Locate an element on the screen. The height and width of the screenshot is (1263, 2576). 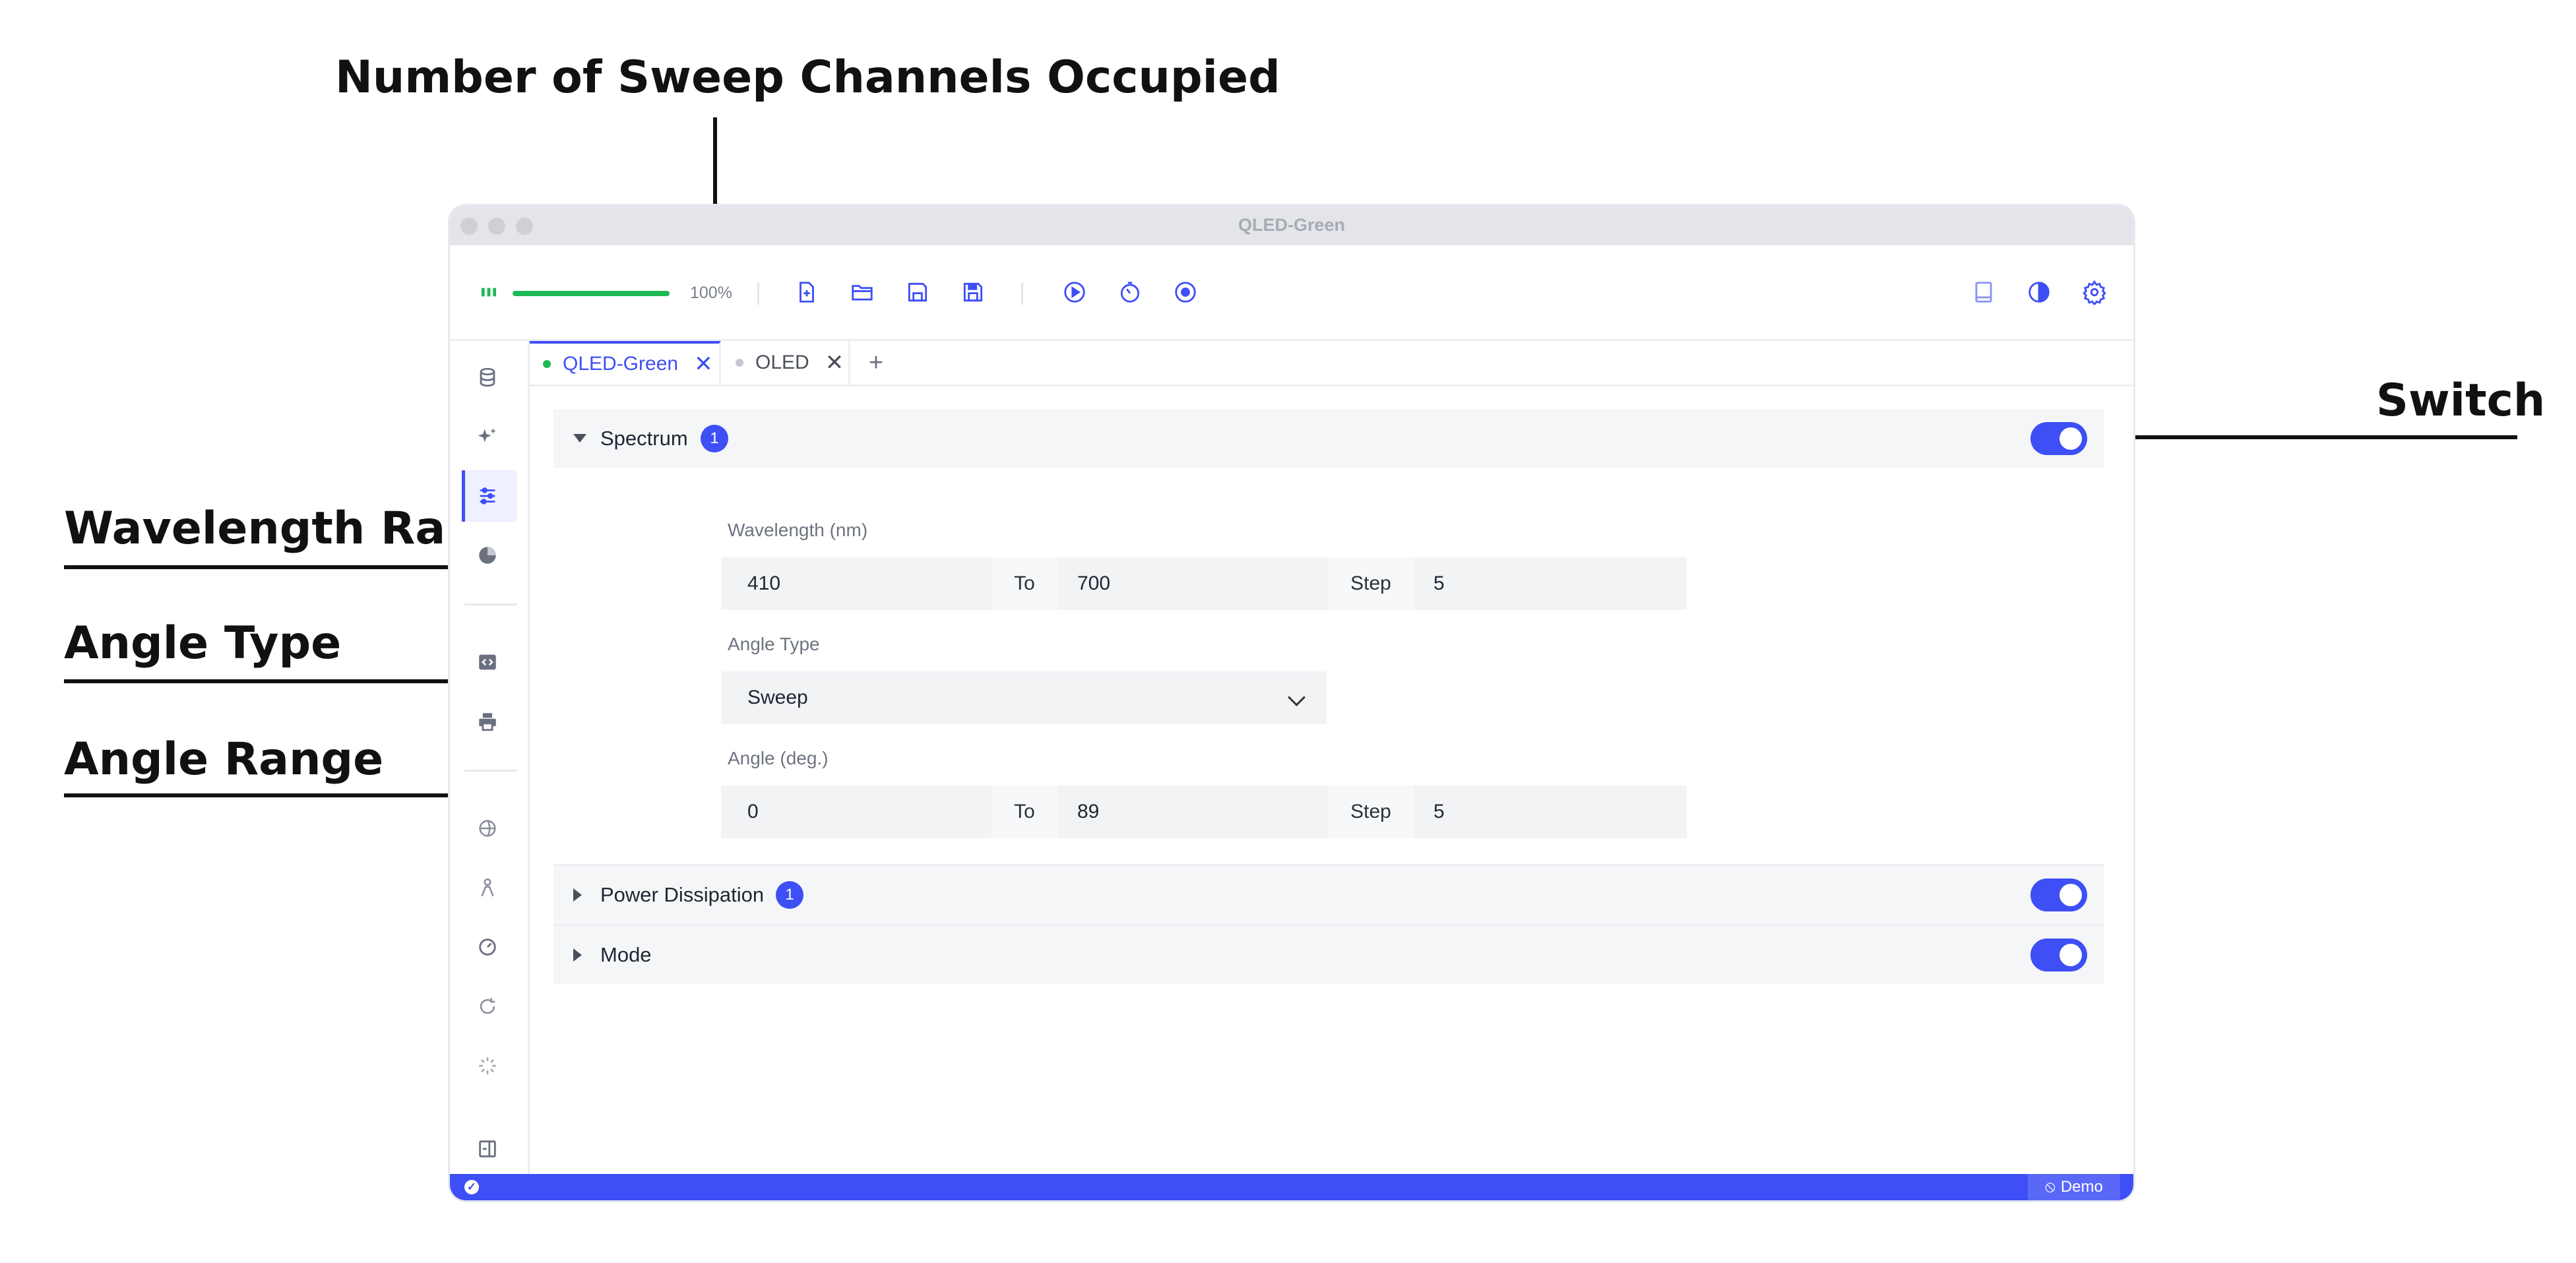
refresh-icon is located at coordinates (488, 1007).